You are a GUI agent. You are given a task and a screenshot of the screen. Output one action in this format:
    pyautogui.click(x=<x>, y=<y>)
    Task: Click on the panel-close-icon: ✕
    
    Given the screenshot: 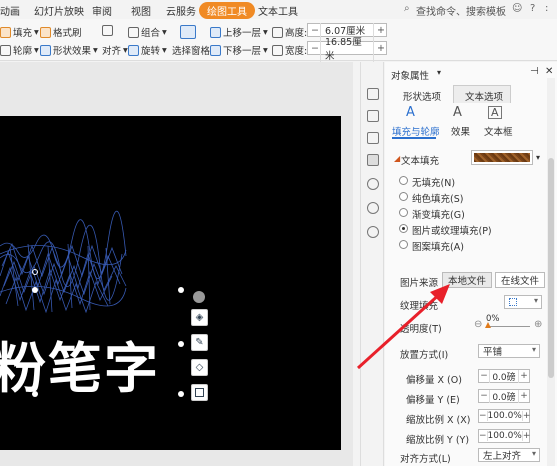 What is the action you would take?
    pyautogui.click(x=549, y=71)
    